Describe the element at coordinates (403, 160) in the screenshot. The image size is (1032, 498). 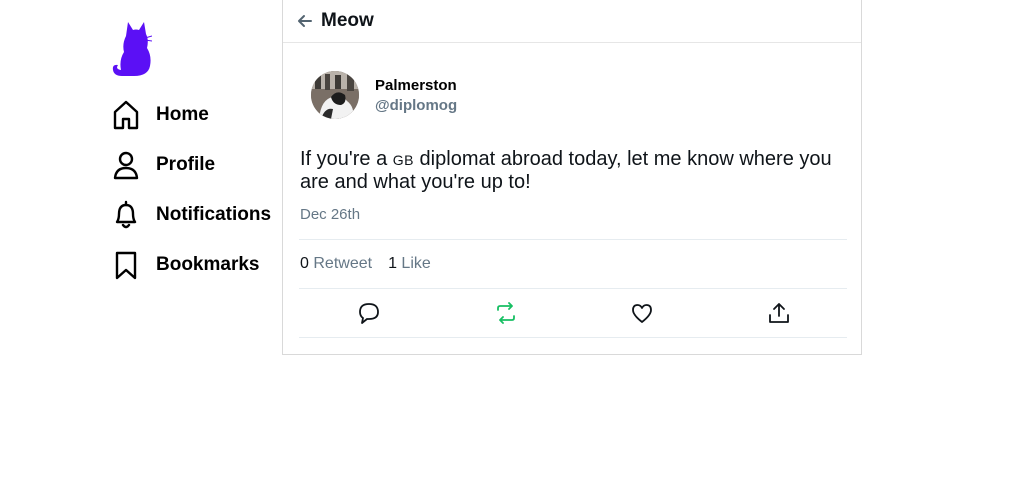
I see `tweet-text-smallcaps: GB` at that location.